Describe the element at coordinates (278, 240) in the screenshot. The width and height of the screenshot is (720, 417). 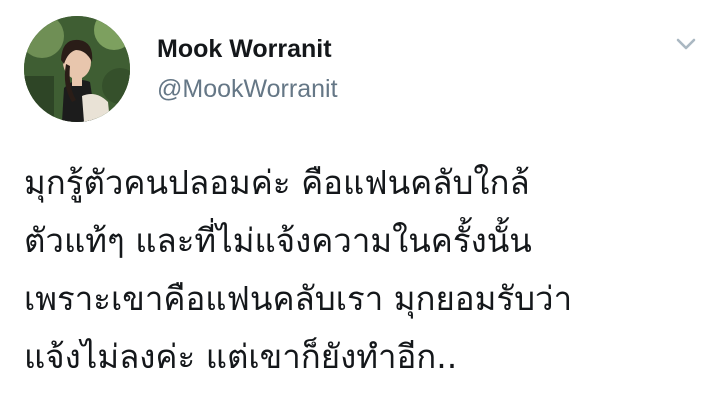
I see `tweet-text-line: ตัวแท้ๆ และที่ไม่แจ้งความในครั้งนั้น` at that location.